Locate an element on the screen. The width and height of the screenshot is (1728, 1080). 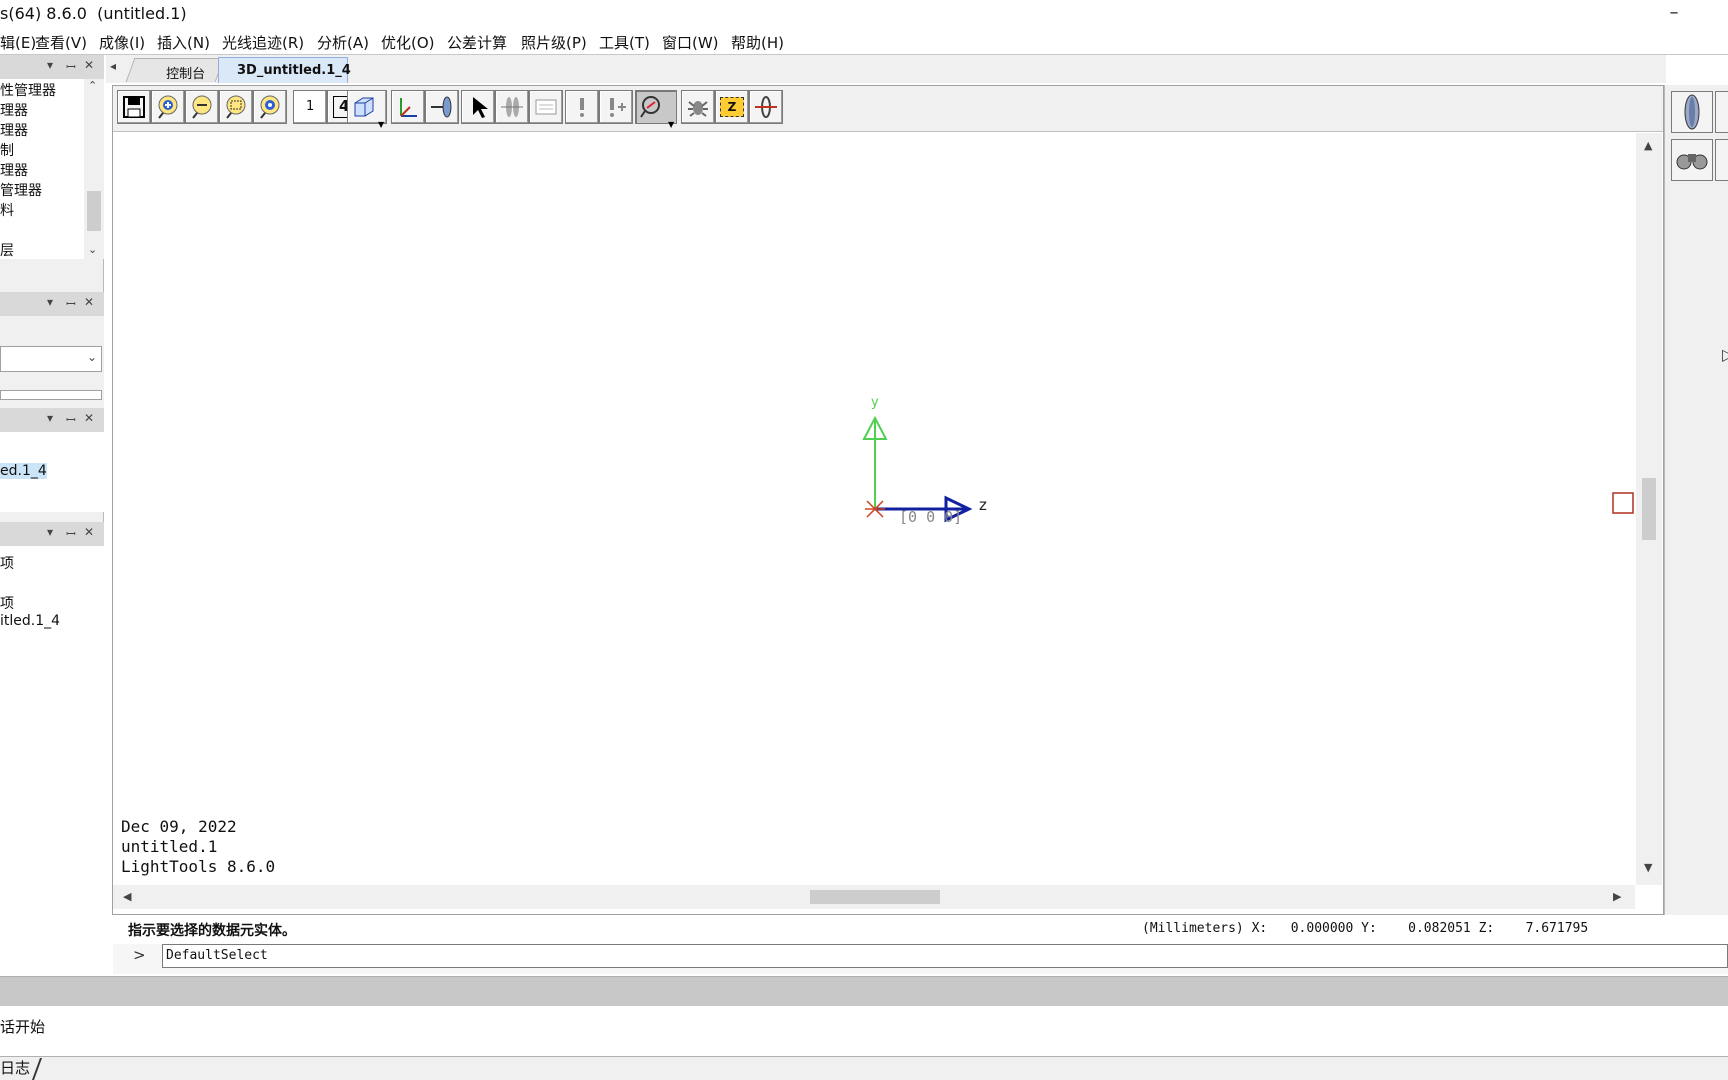
panel-icon is located at coordinates (546, 107).